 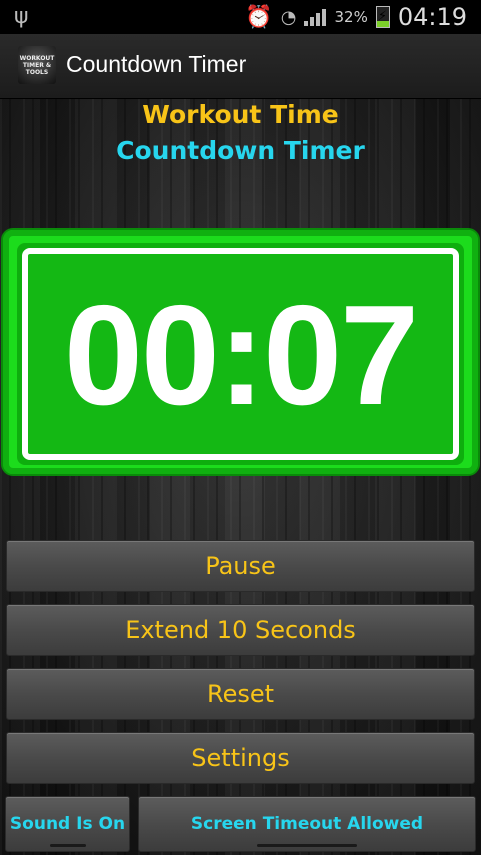 What do you see at coordinates (288, 17) in the screenshot?
I see `wifi-icon: ◔` at bounding box center [288, 17].